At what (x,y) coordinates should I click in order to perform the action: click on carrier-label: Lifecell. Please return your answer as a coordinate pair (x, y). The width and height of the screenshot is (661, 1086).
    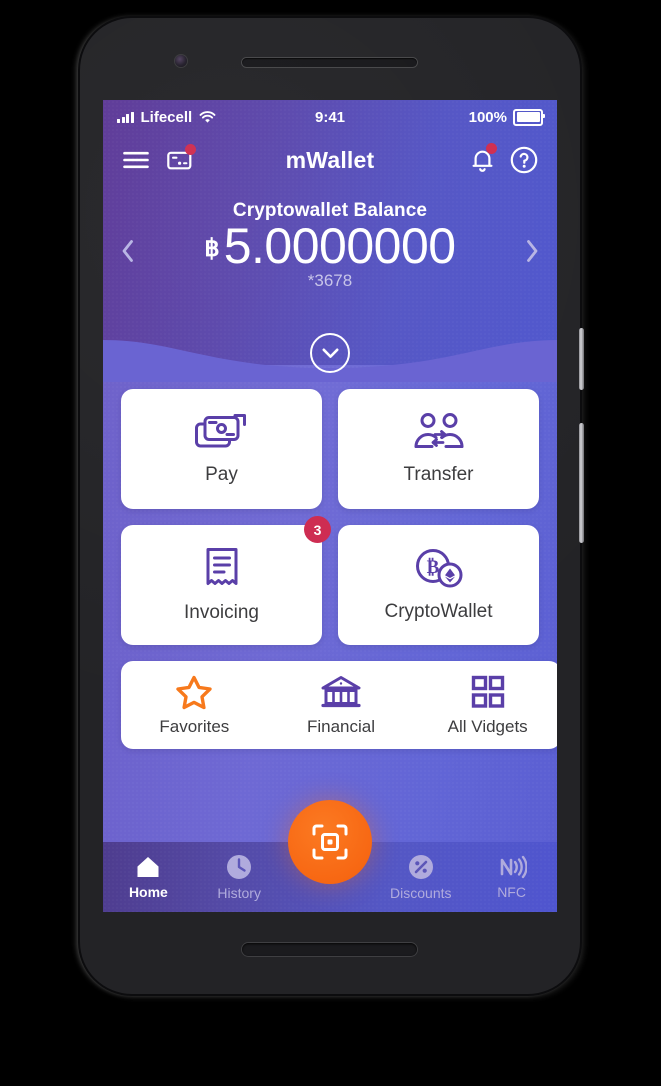
    Looking at the image, I should click on (166, 117).